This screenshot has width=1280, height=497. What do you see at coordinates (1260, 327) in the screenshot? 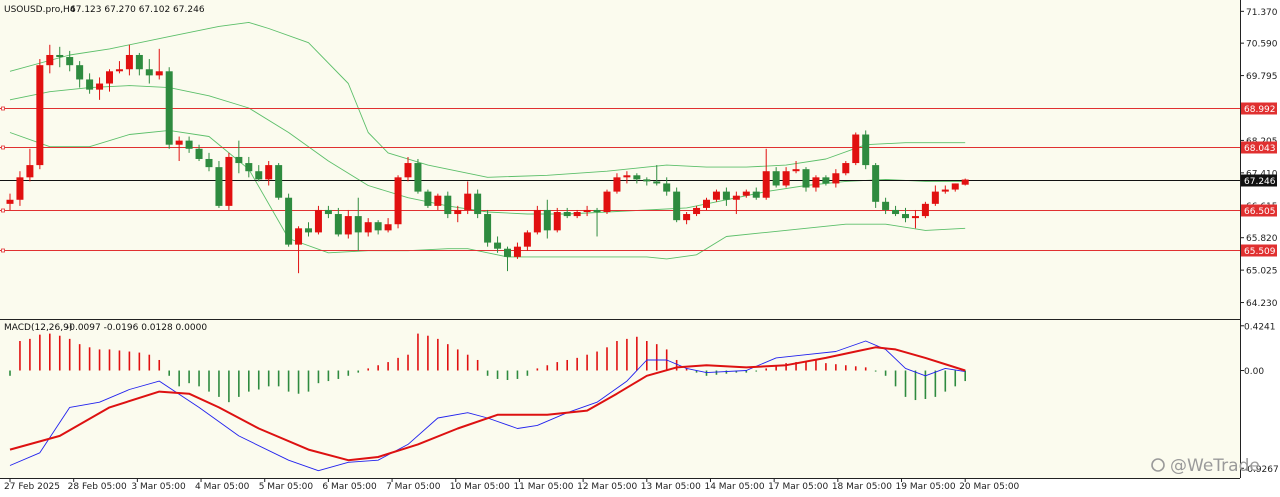
I see `macd-axis-tick-label: 0.4241` at bounding box center [1260, 327].